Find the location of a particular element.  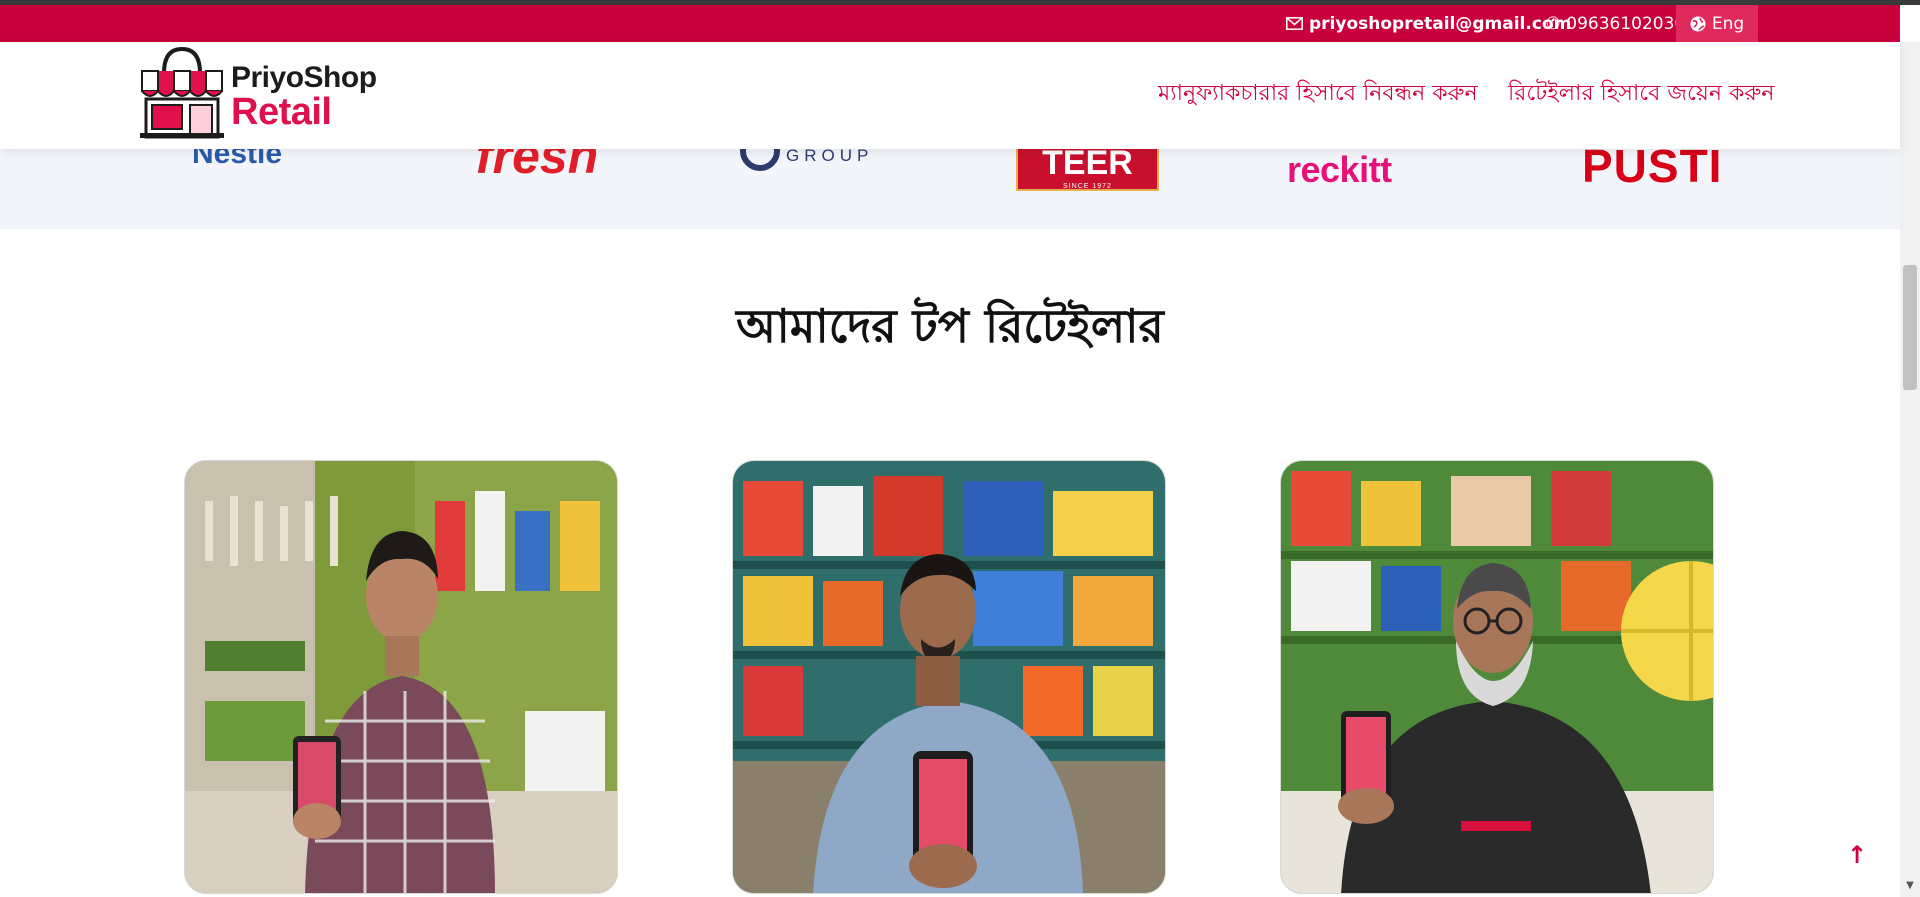

page-scrollbar is located at coordinates (1910, 469).